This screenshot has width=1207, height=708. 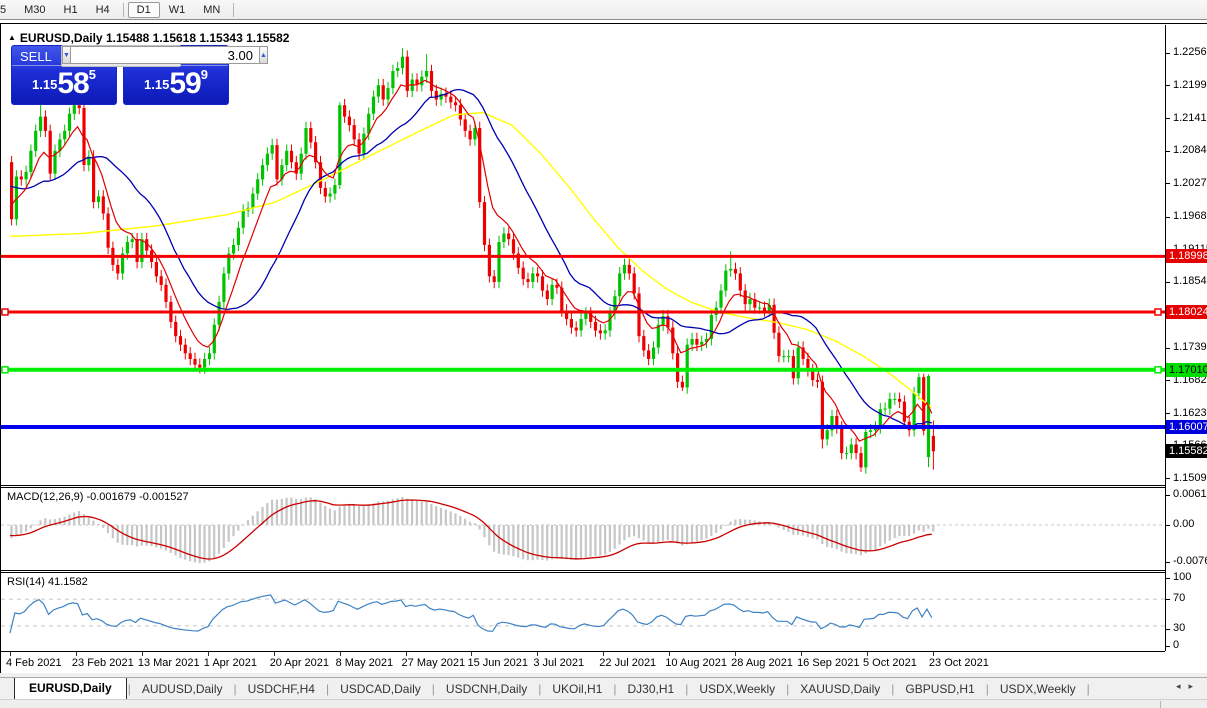 I want to click on price-axis-label: 1.16235, so click(x=1190, y=412).